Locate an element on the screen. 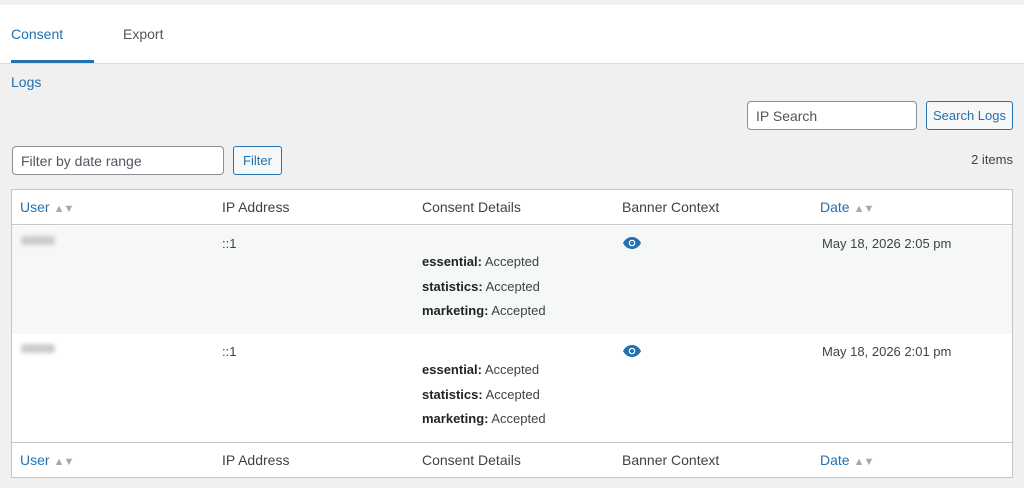 The height and width of the screenshot is (488, 1024). column-header-banner-context: Banner Context is located at coordinates (671, 207).